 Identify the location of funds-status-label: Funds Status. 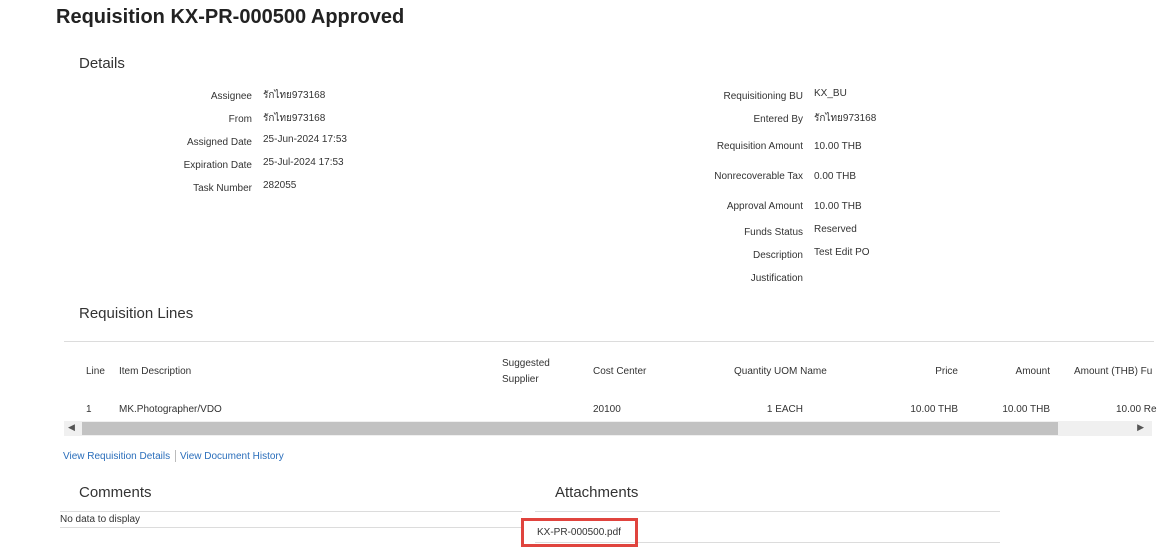
(773, 232).